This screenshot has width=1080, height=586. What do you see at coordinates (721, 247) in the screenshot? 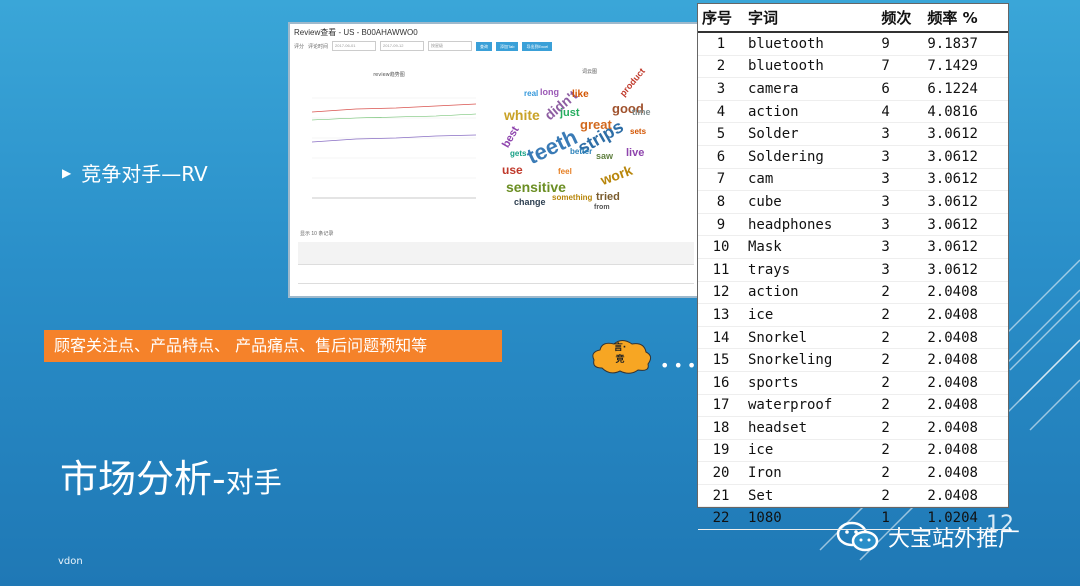
I see `row-index: 10` at bounding box center [721, 247].